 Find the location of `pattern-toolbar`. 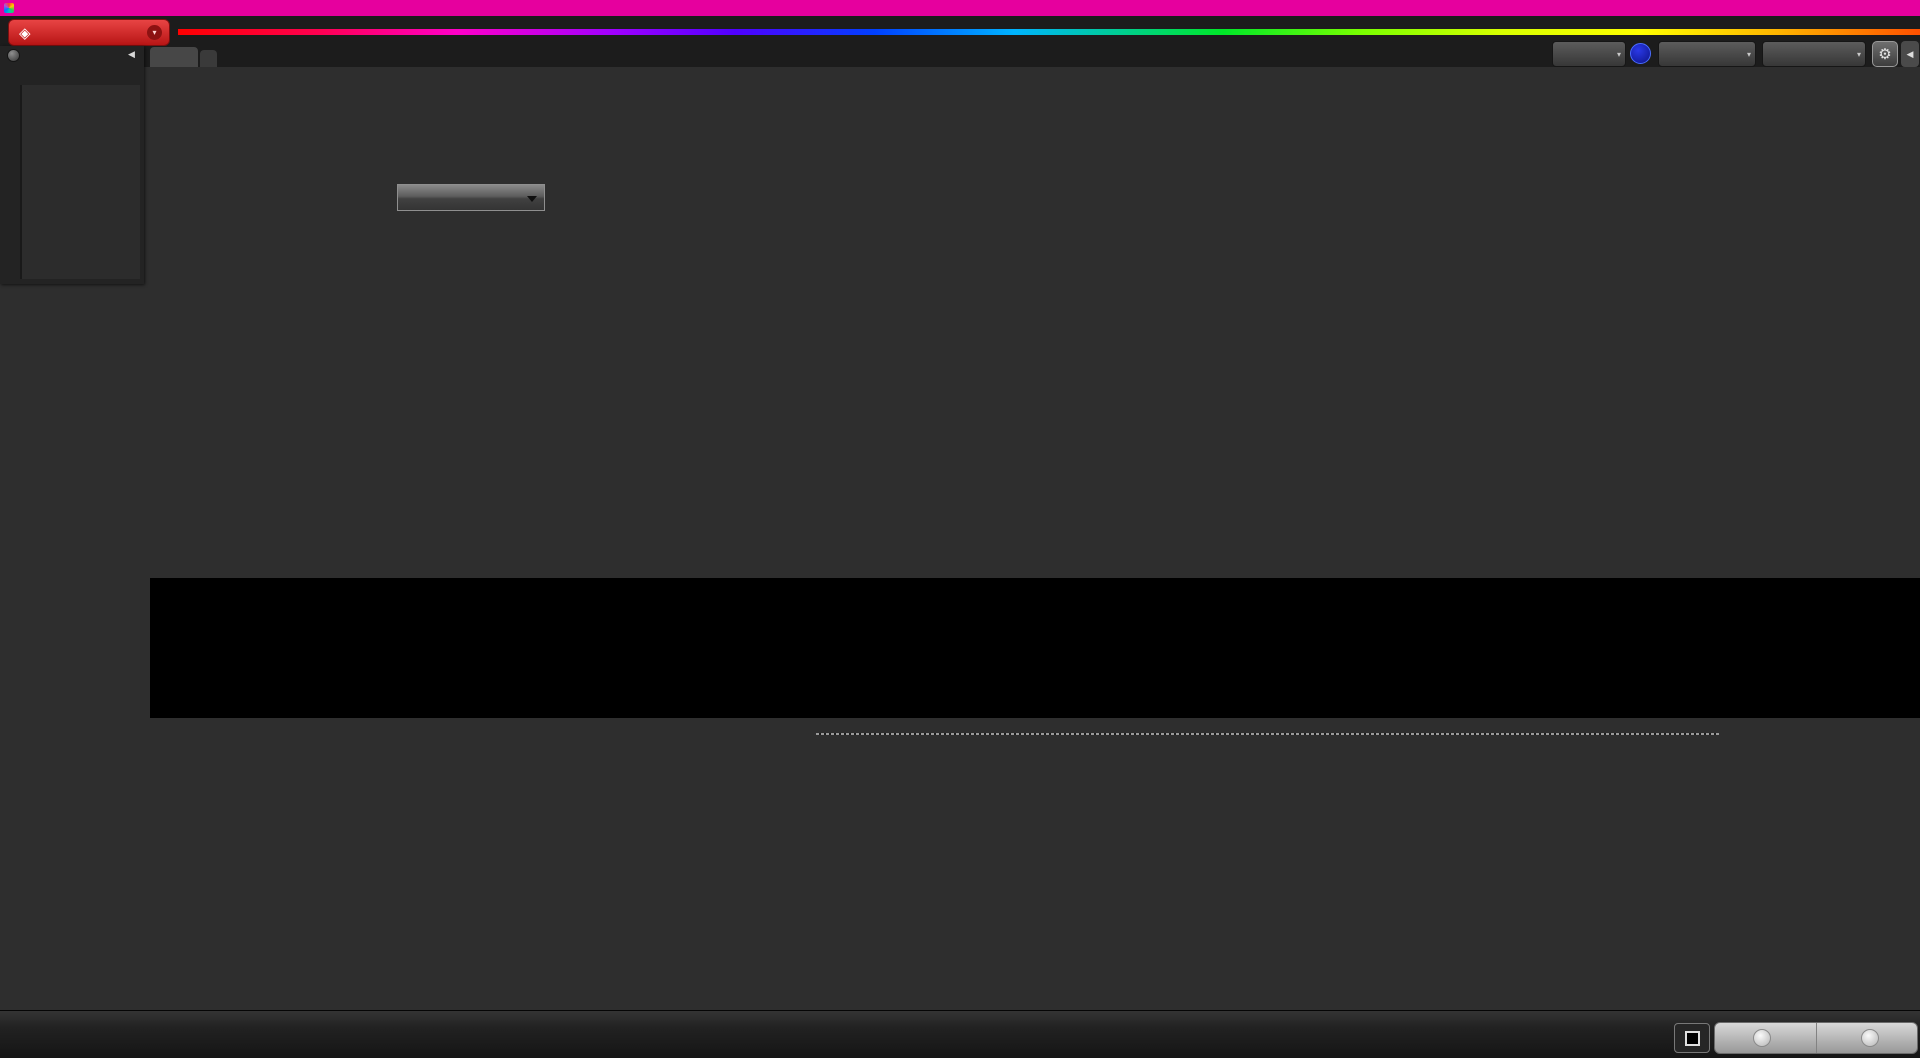

pattern-toolbar is located at coordinates (960, 1034).